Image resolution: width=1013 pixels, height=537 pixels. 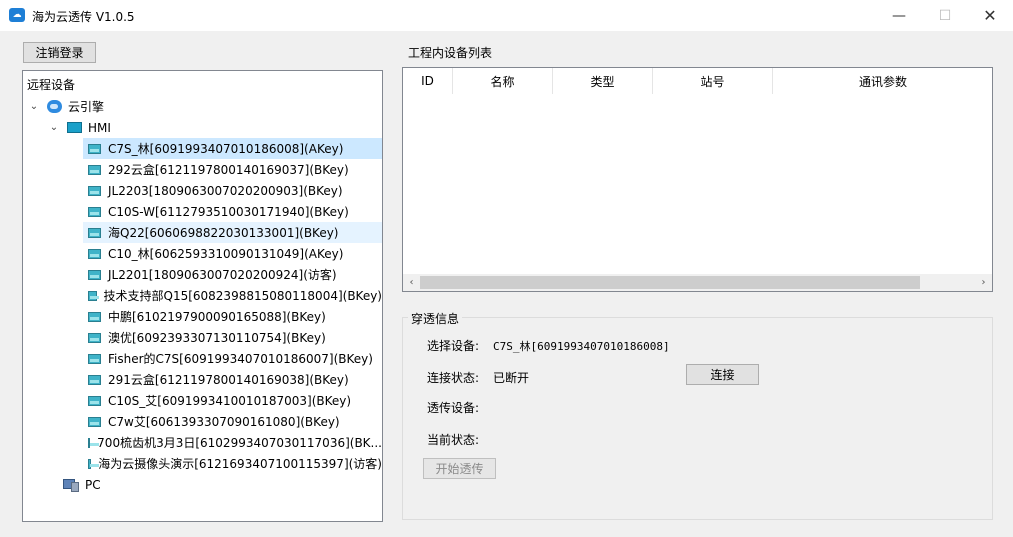 I want to click on scroll-right-icon: ›, so click(x=983, y=282).